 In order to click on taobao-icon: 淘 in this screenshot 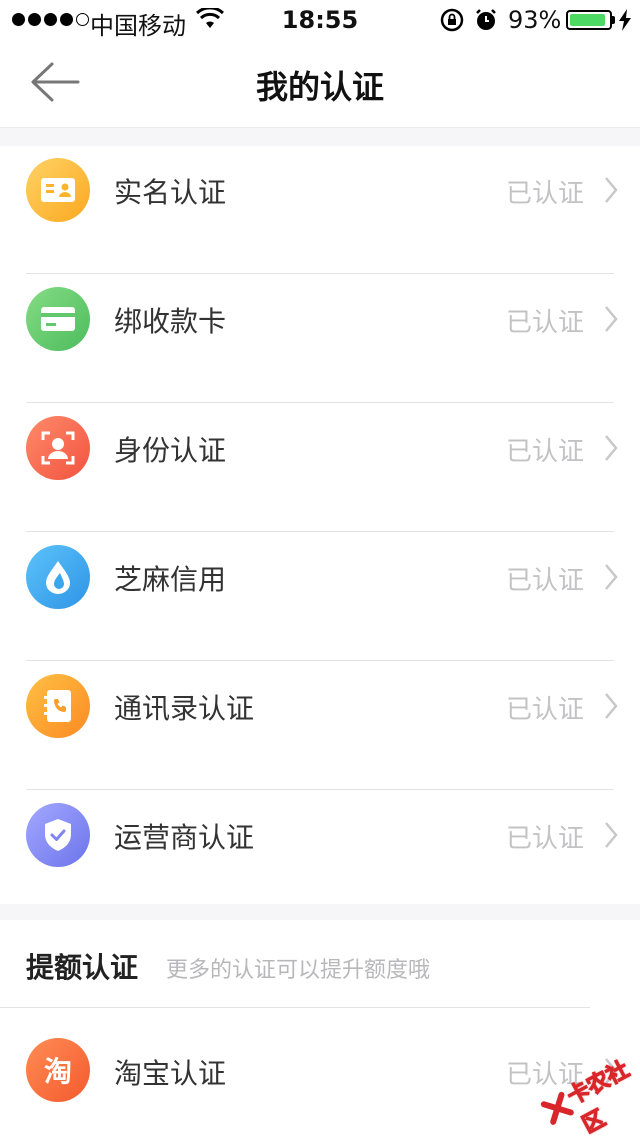, I will do `click(58, 1070)`.